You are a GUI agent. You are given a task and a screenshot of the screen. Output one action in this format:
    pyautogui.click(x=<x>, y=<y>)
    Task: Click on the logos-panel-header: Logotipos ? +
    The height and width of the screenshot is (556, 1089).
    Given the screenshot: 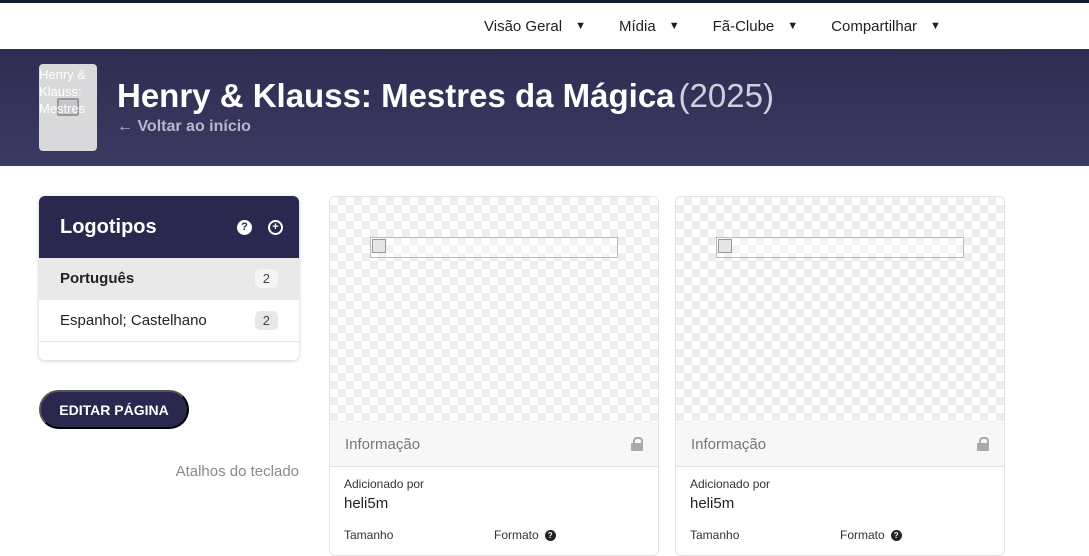 What is the action you would take?
    pyautogui.click(x=169, y=227)
    